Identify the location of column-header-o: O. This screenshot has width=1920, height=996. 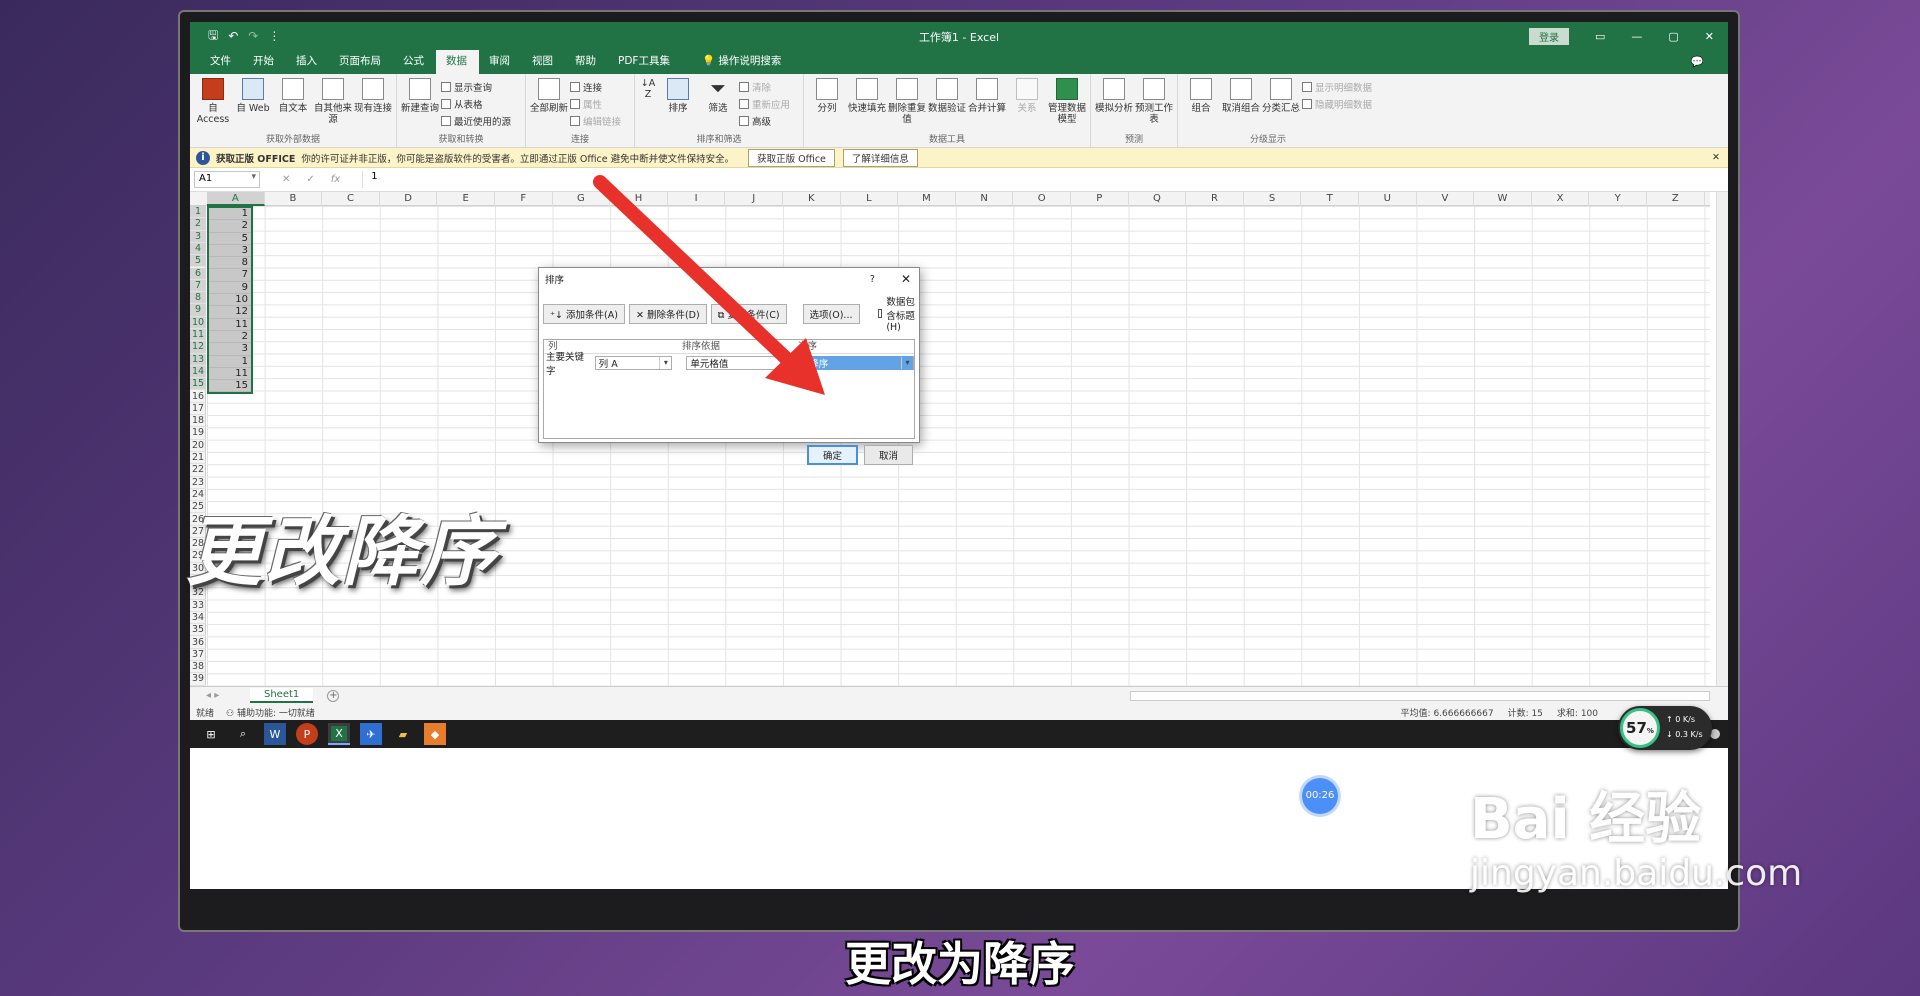
(1042, 199).